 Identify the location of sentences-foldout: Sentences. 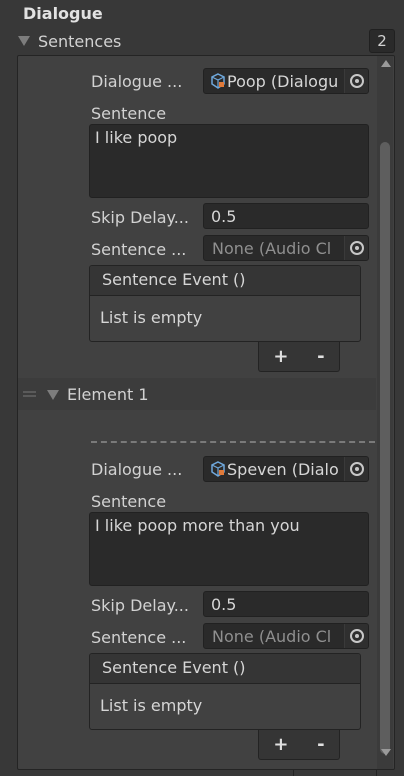
(69, 41).